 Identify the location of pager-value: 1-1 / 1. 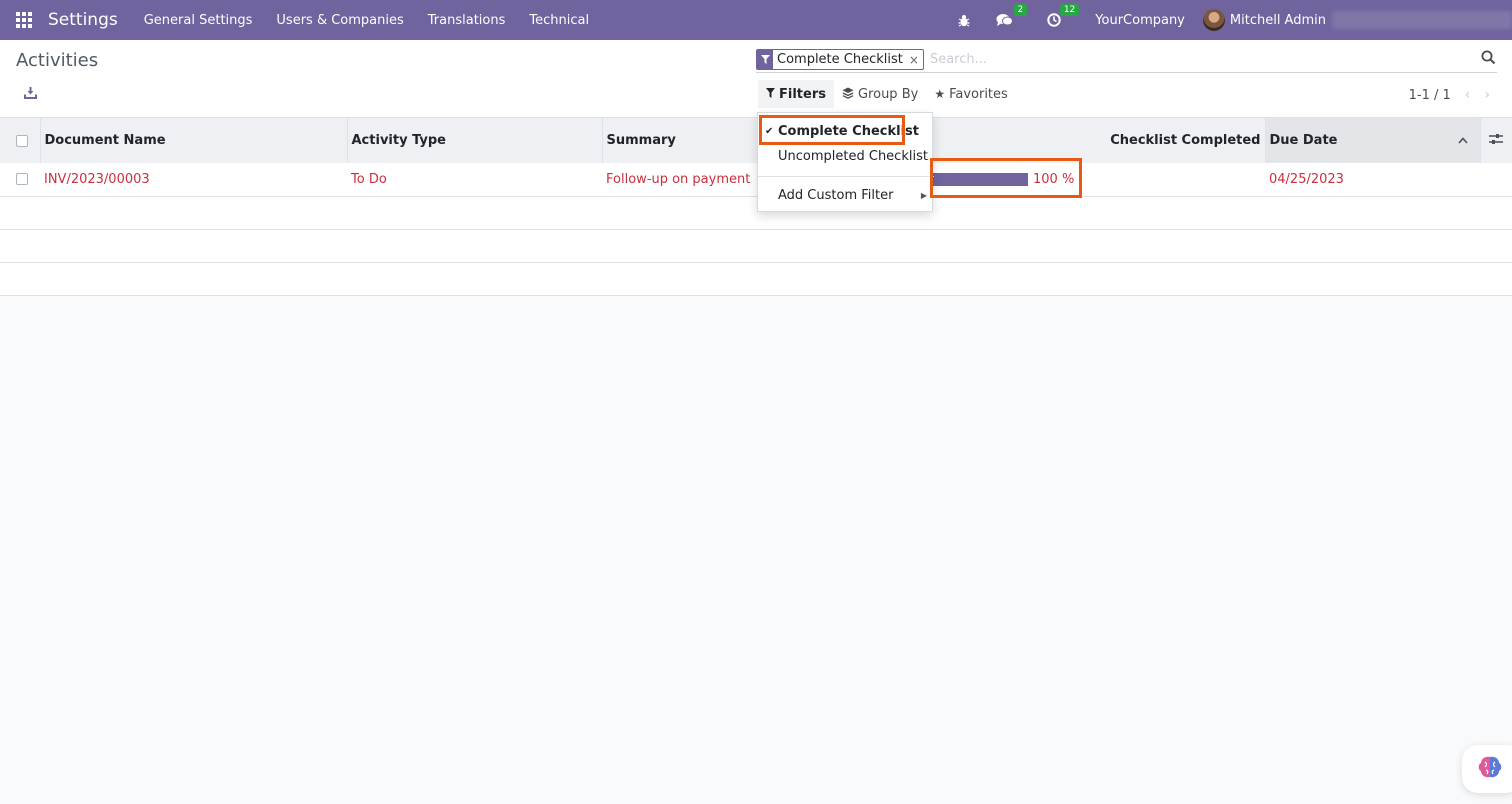
(1430, 95).